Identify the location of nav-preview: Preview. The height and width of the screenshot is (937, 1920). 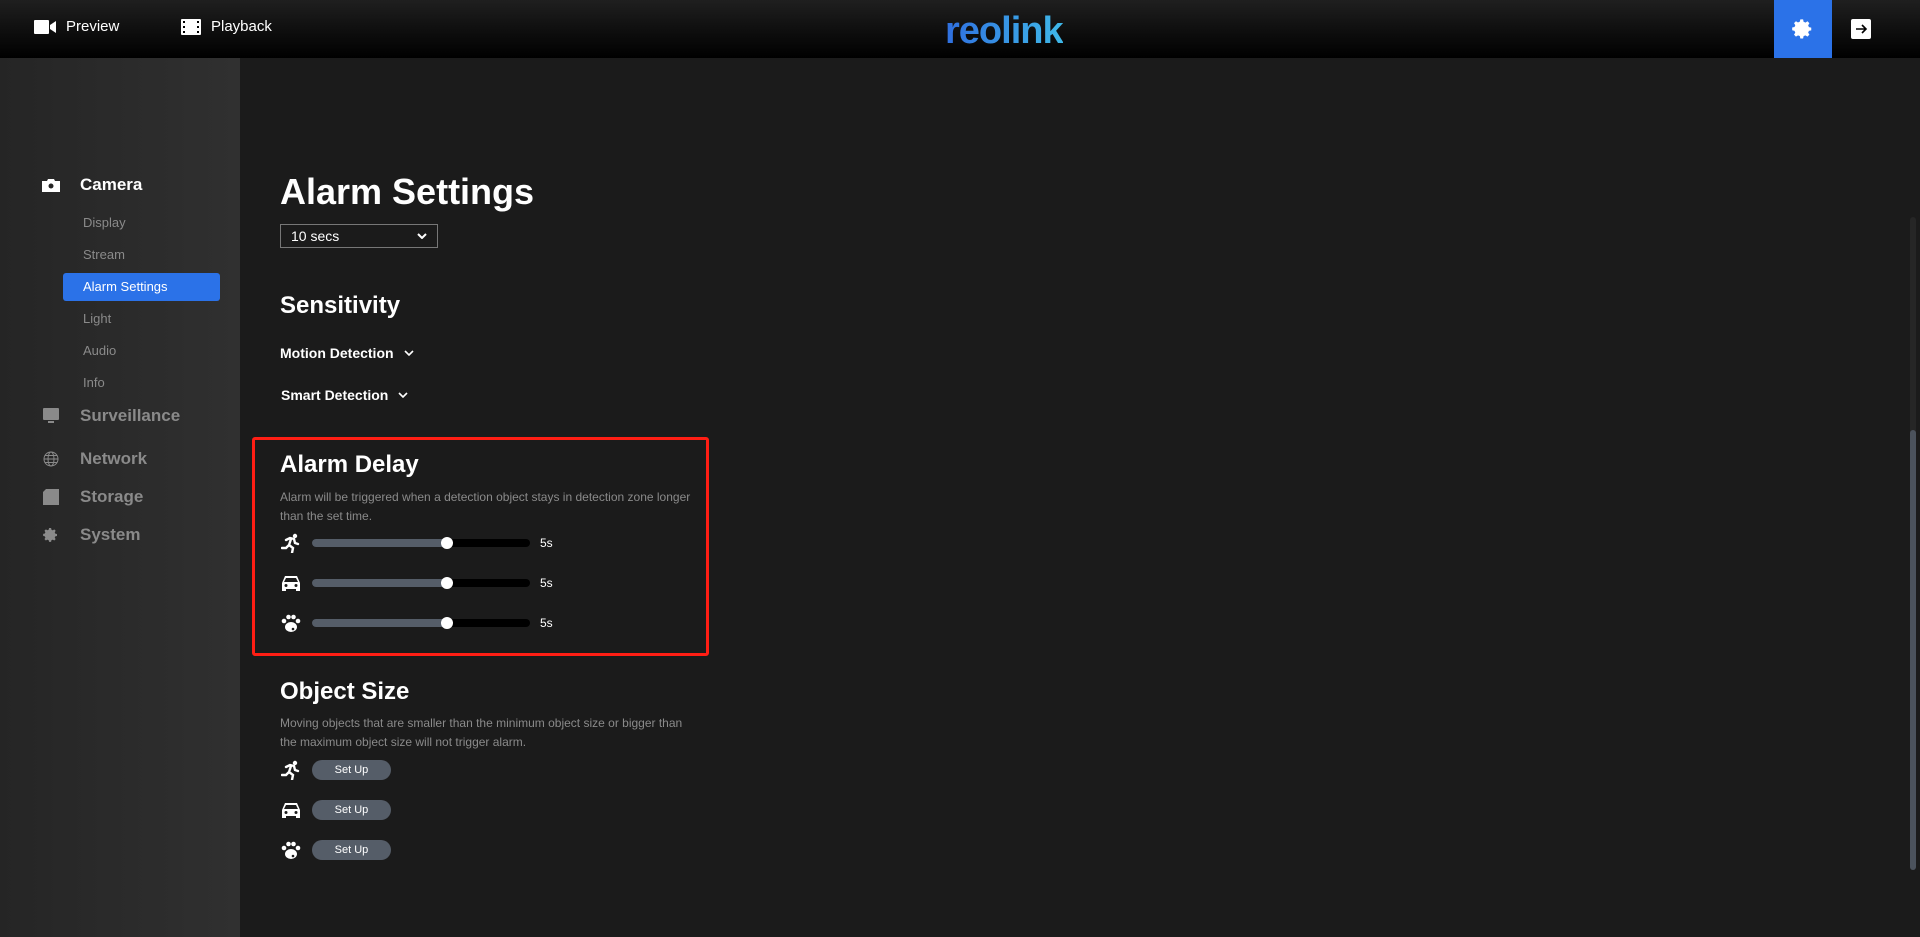
(76, 26).